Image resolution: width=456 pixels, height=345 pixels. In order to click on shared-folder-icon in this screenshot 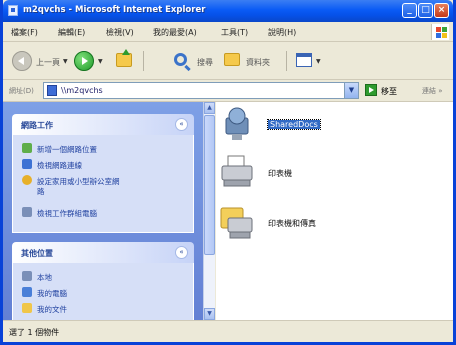, I will do `click(237, 123)`.